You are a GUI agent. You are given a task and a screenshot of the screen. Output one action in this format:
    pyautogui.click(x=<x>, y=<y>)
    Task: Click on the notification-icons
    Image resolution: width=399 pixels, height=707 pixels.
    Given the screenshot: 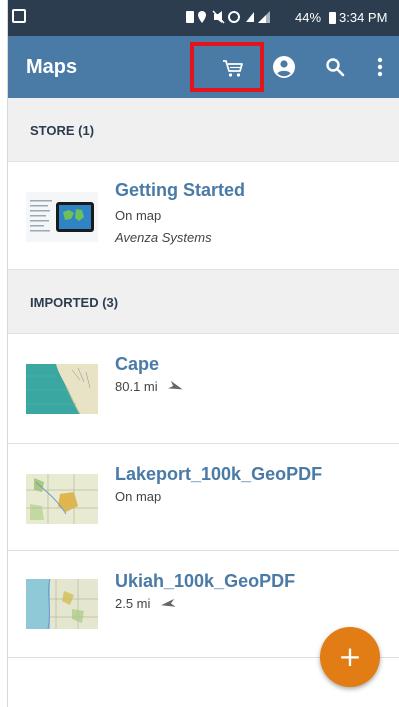 What is the action you would take?
    pyautogui.click(x=228, y=17)
    